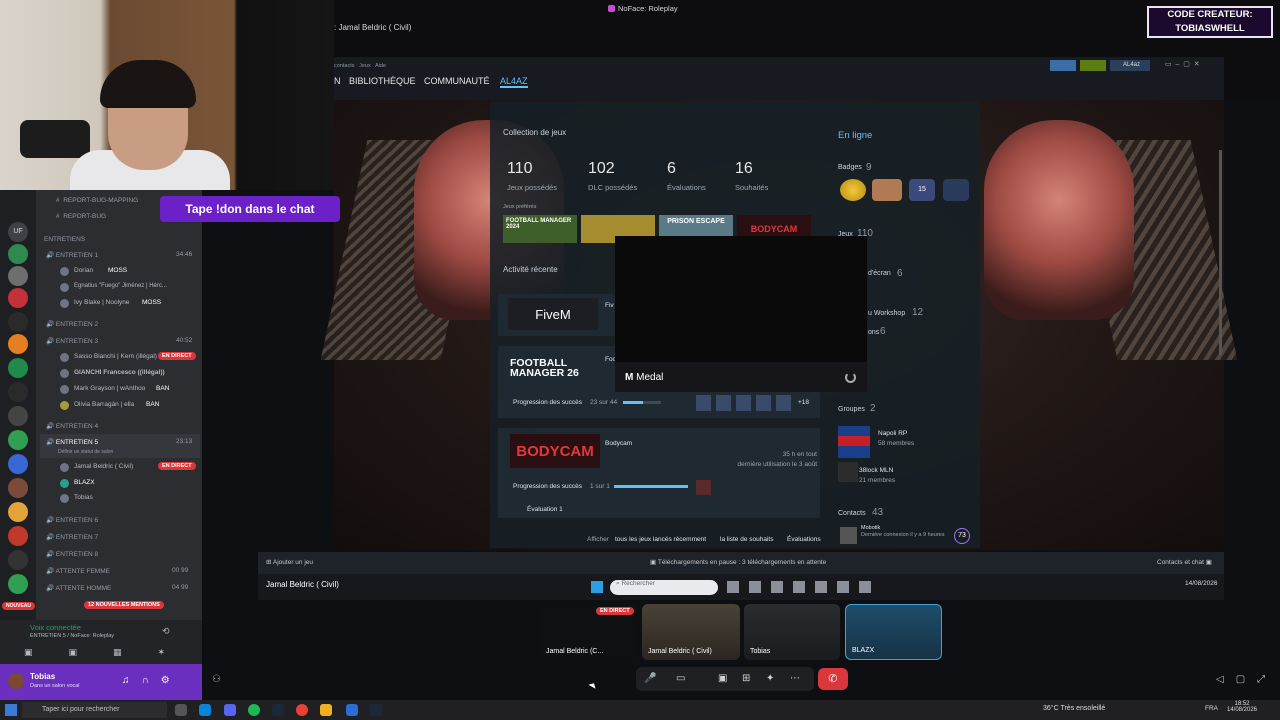  I want to click on contact-avatar, so click(848, 535).